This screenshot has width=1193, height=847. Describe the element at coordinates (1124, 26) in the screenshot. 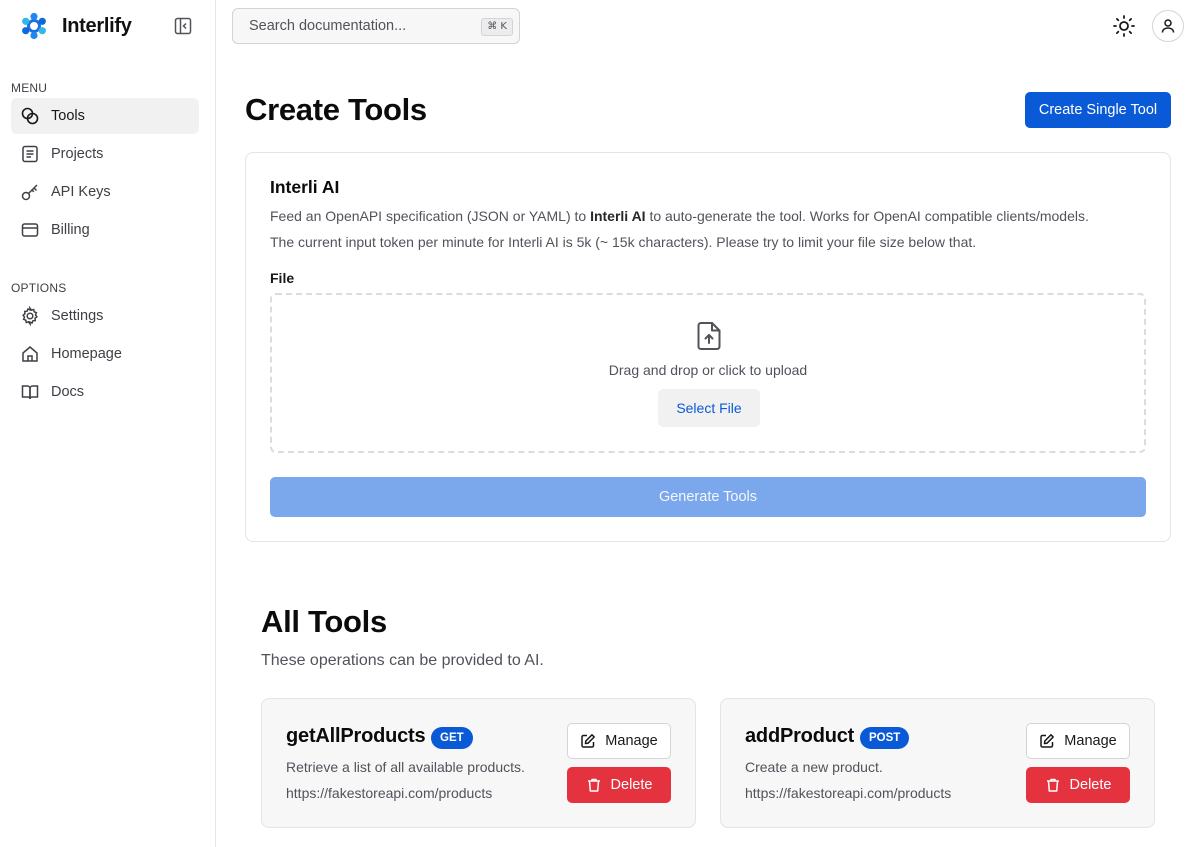

I see `sun-icon` at that location.